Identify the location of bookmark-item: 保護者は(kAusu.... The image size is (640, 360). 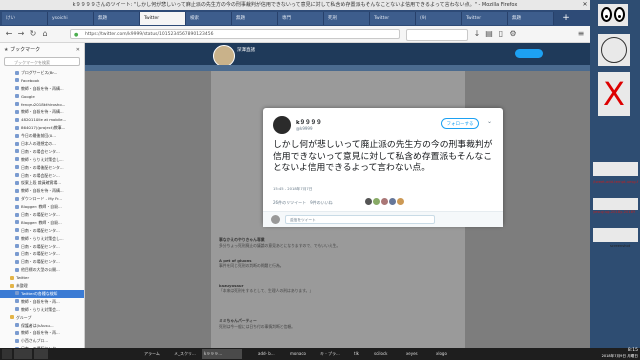
(42, 326).